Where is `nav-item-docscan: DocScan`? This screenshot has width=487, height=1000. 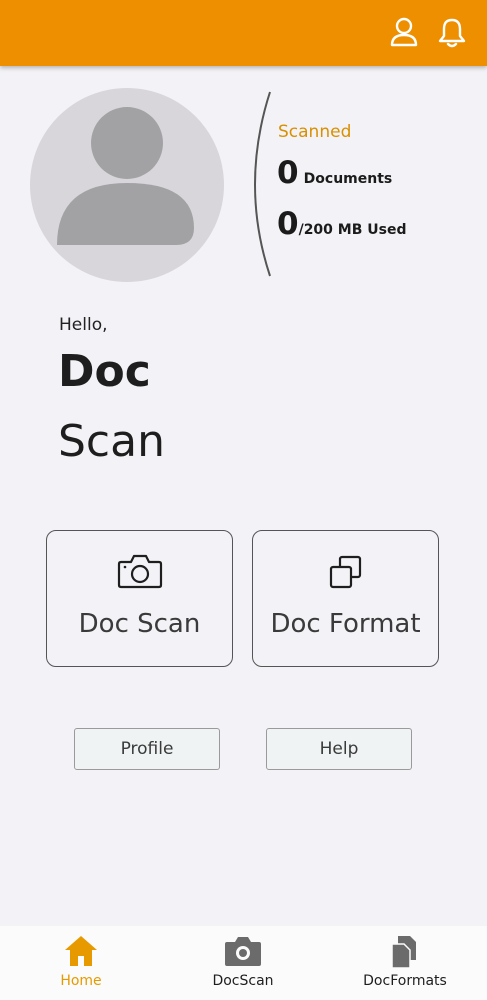 nav-item-docscan: DocScan is located at coordinates (243, 963).